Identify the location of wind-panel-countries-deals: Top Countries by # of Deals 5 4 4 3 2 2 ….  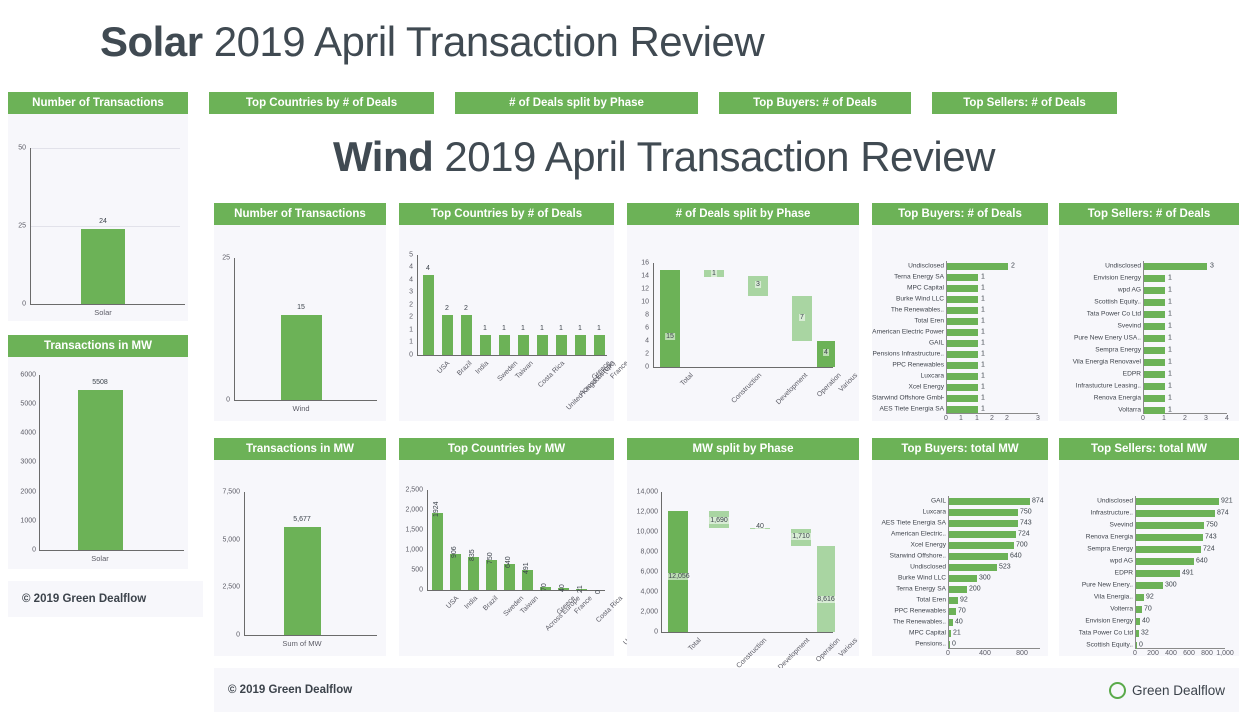
(514, 312).